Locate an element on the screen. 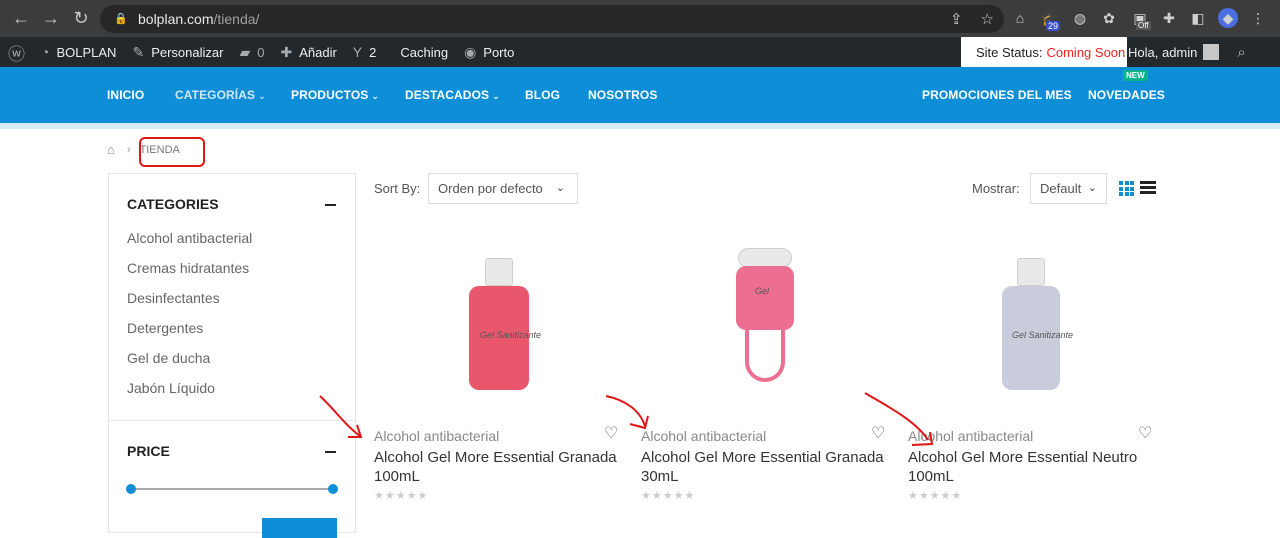 The image size is (1280, 538). wp-caching-link: Caching is located at coordinates (424, 52).